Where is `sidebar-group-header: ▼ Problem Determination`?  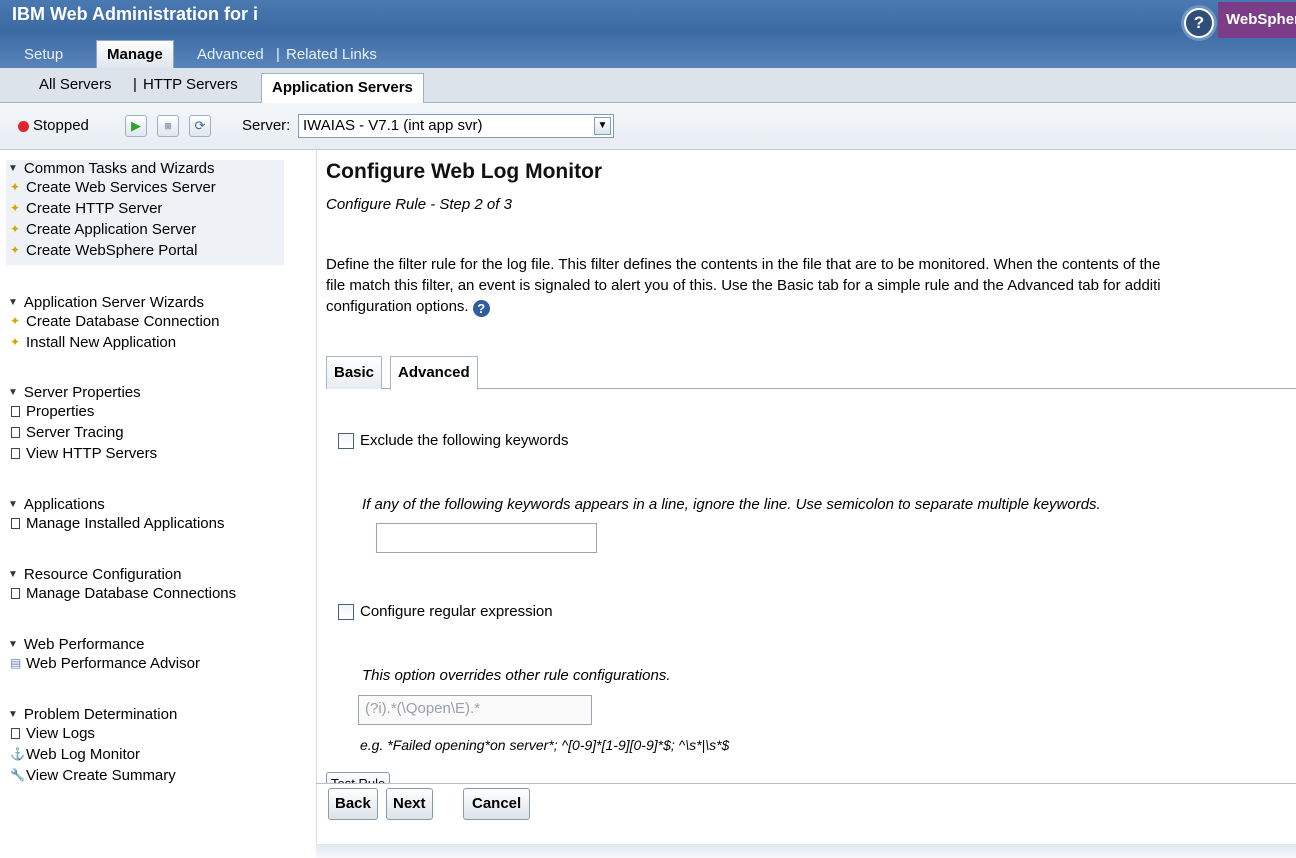 sidebar-group-header: ▼ Problem Determination is located at coordinates (92, 714).